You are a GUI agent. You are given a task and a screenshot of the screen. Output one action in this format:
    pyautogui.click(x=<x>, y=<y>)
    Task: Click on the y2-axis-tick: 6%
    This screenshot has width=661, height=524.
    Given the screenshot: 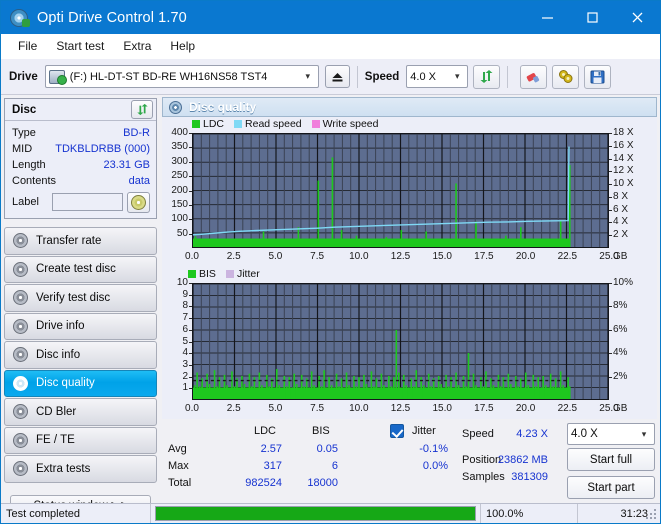 What is the action you would take?
    pyautogui.click(x=620, y=329)
    